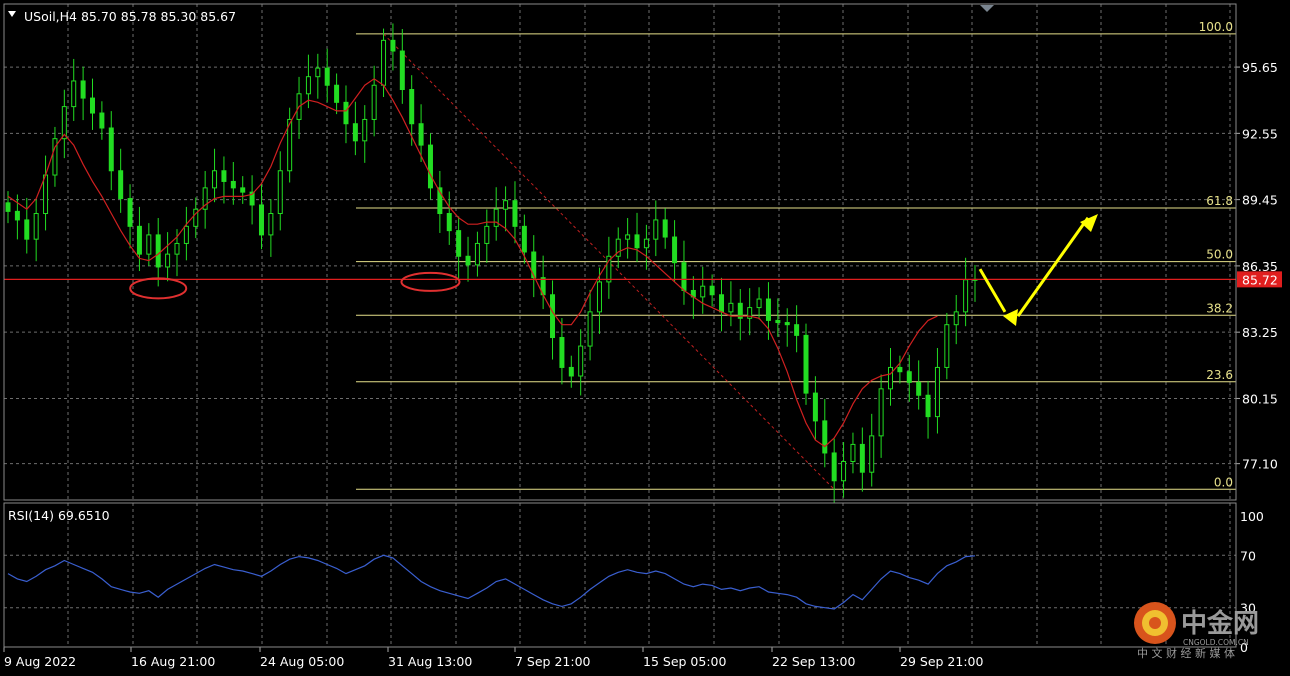 This screenshot has width=1290, height=676. I want to click on time-tick-label: 31 Aug 13:00, so click(430, 661).